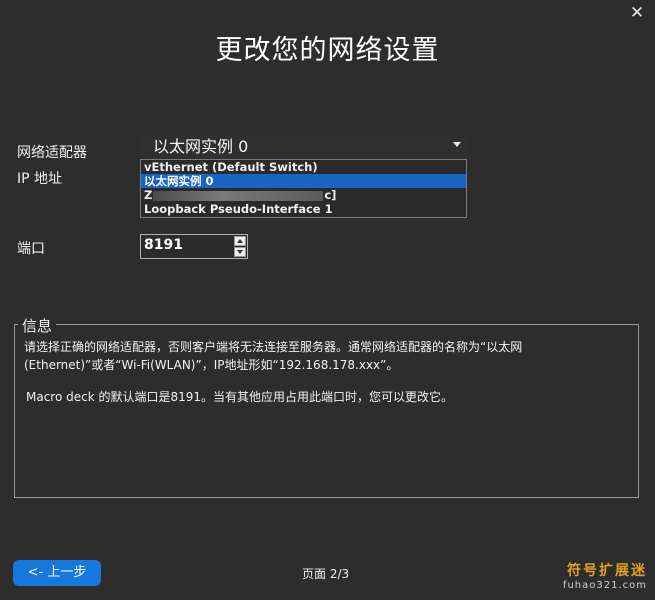 The height and width of the screenshot is (600, 655). I want to click on redaction-bar, so click(238, 195).